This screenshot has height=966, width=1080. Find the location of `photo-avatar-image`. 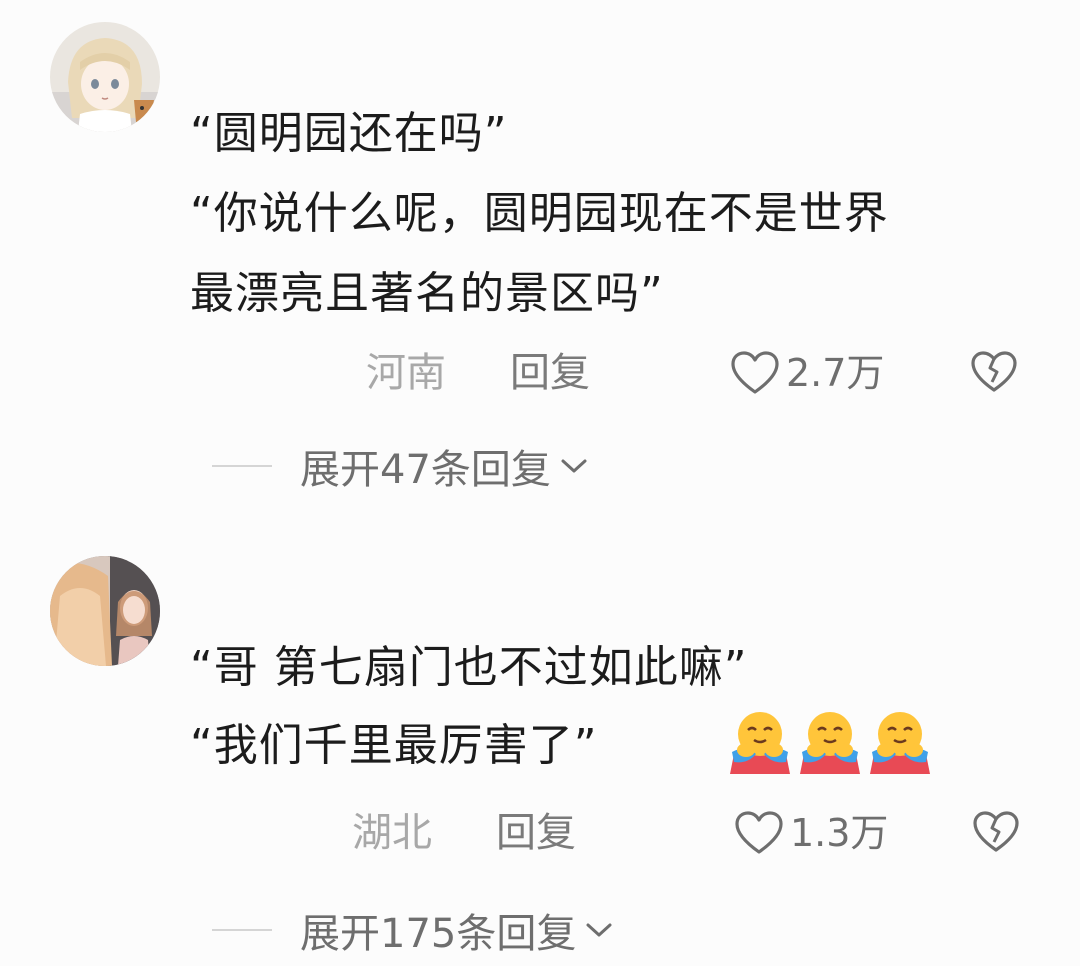

photo-avatar-image is located at coordinates (105, 611).